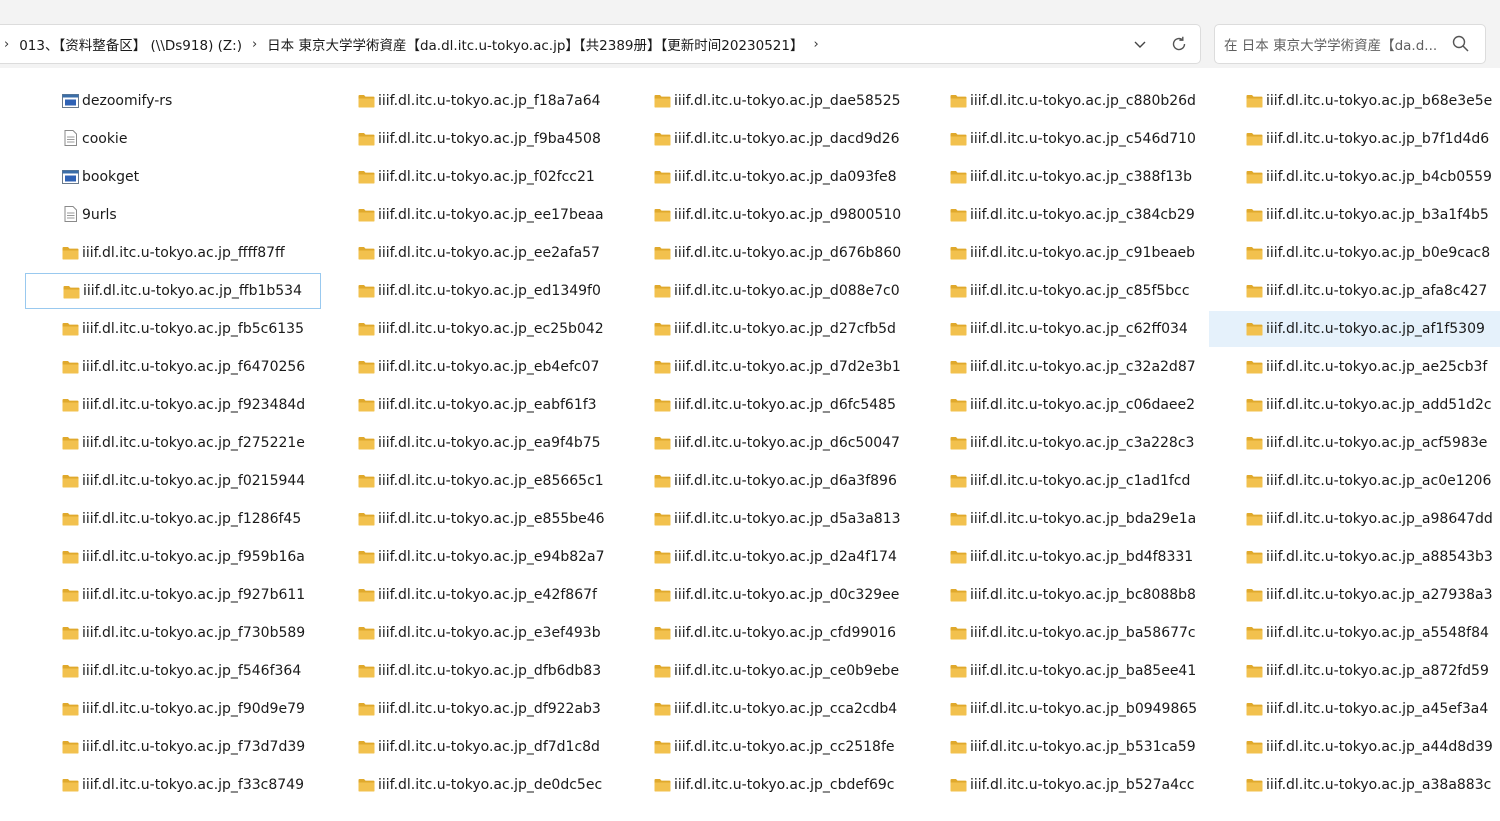 Image resolution: width=1500 pixels, height=821 pixels. Describe the element at coordinates (765, 329) in the screenshot. I see `folder-item: iiif.dl.itc.u-tokyo.ac.jp_d27cfb5d` at that location.